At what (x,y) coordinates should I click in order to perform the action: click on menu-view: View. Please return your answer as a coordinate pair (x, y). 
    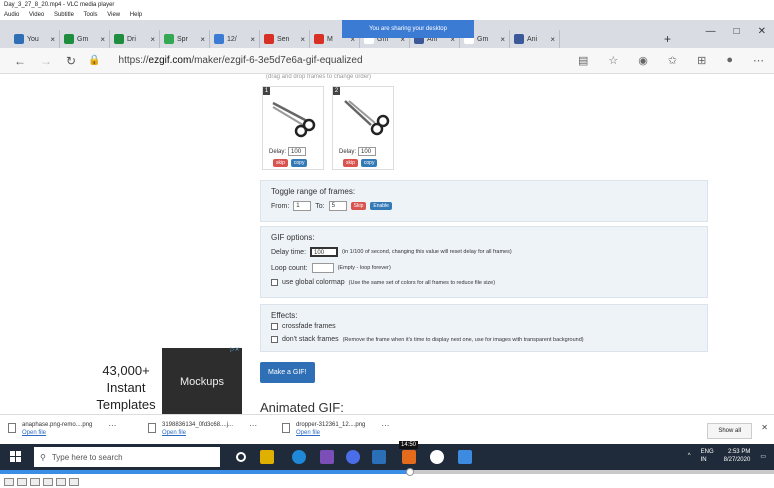
    Looking at the image, I should click on (113, 15).